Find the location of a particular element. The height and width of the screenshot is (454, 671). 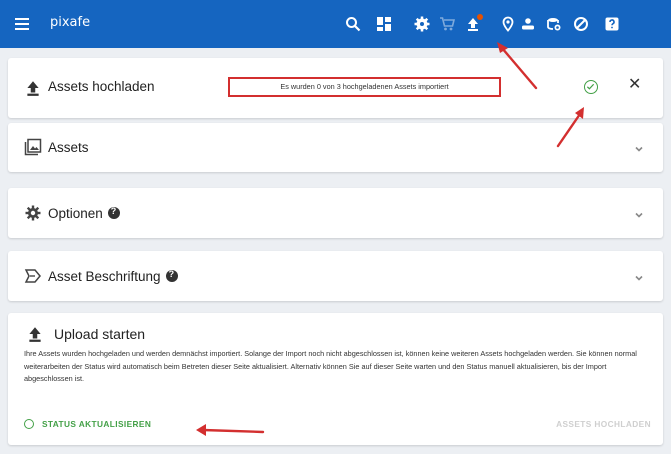

app-title: pixafe is located at coordinates (70, 22).